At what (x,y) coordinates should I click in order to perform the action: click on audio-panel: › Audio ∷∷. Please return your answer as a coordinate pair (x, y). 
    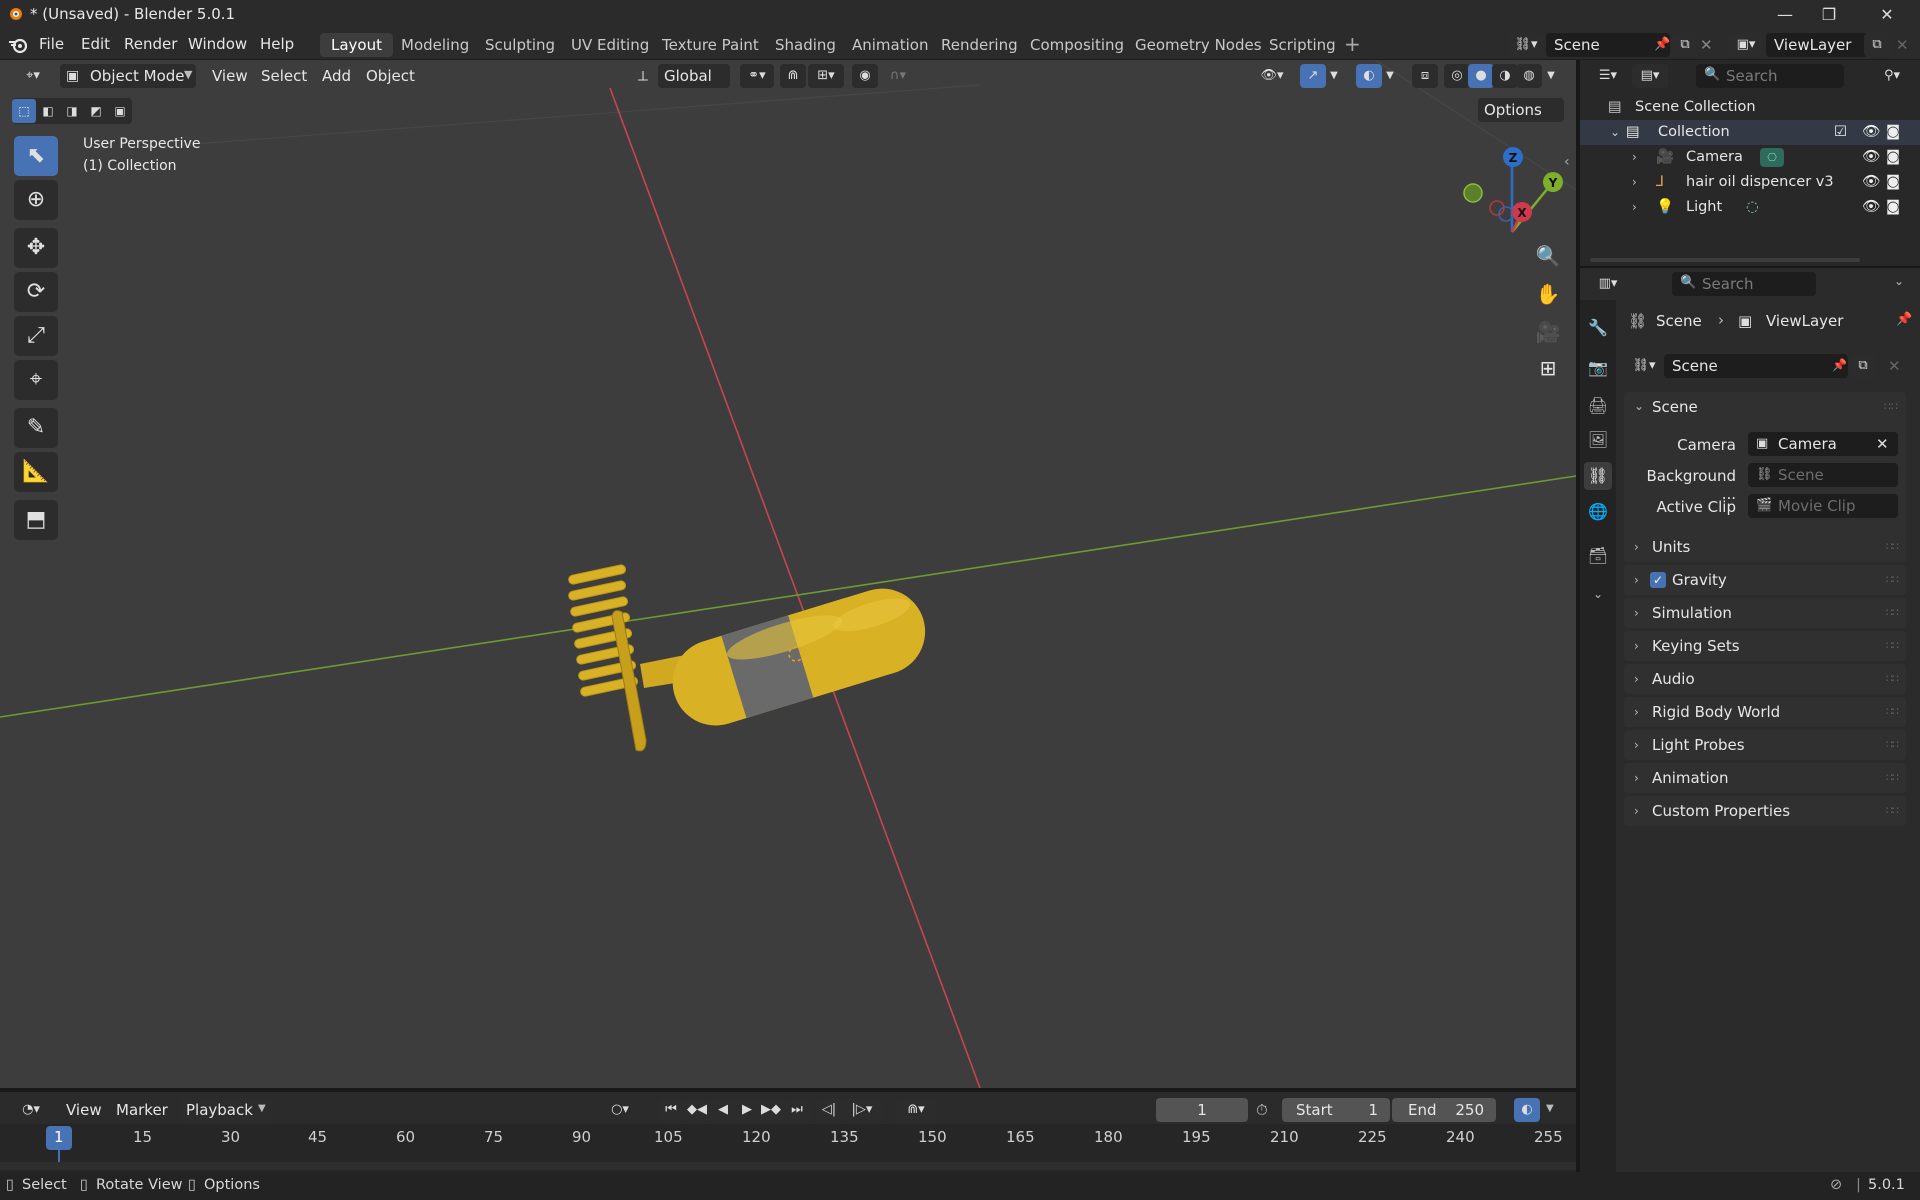
    Looking at the image, I should click on (1765, 679).